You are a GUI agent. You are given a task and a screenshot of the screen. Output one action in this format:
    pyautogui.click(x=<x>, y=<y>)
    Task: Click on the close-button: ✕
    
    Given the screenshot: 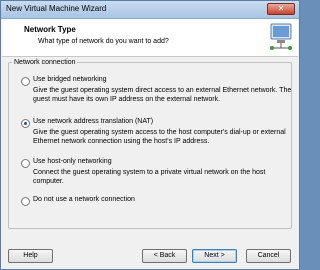 What is the action you would take?
    pyautogui.click(x=281, y=9)
    